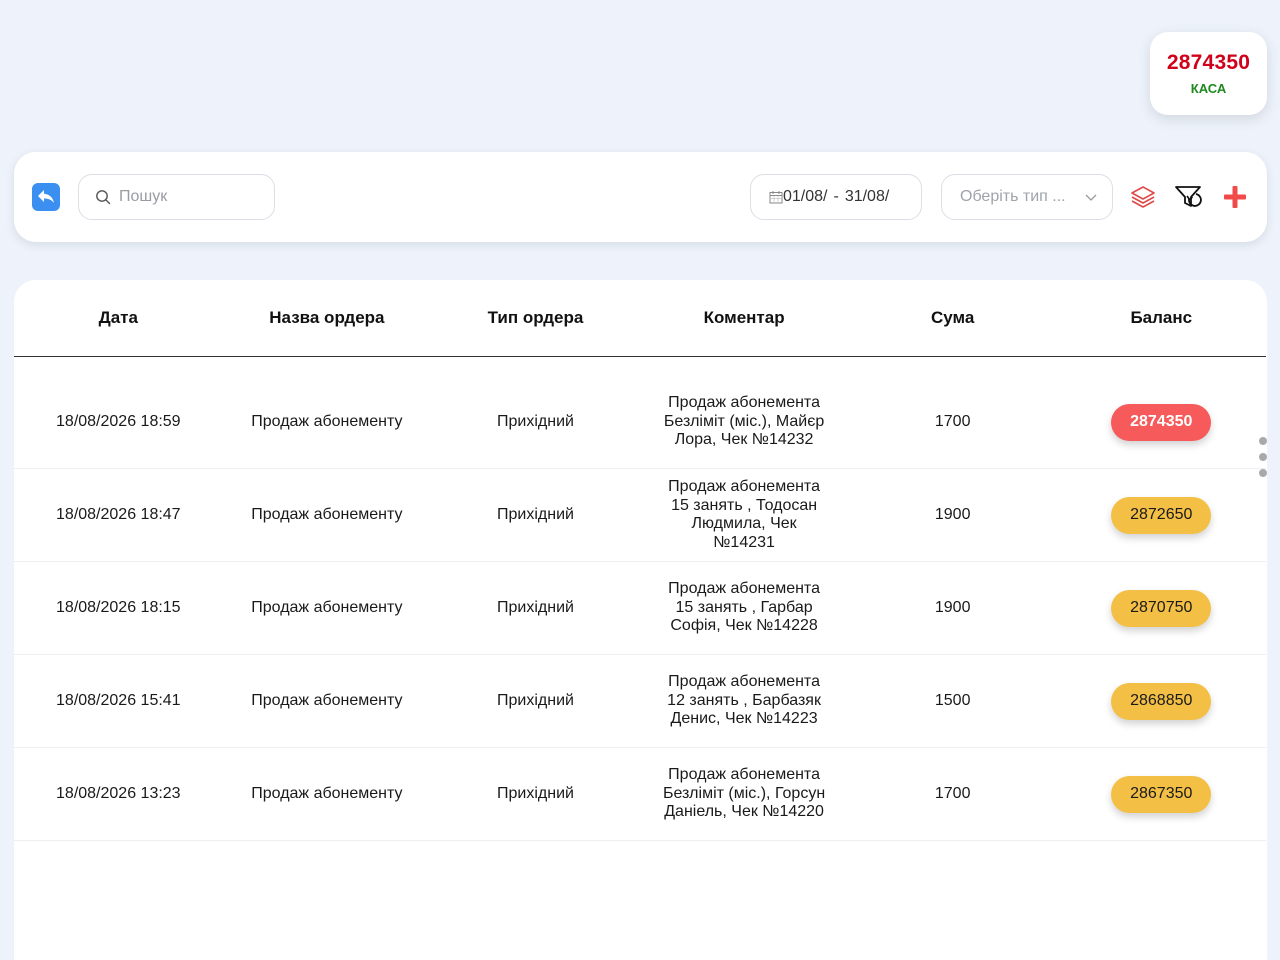 The width and height of the screenshot is (1280, 960). Describe the element at coordinates (952, 318) in the screenshot. I see `header-sum: Сума` at that location.